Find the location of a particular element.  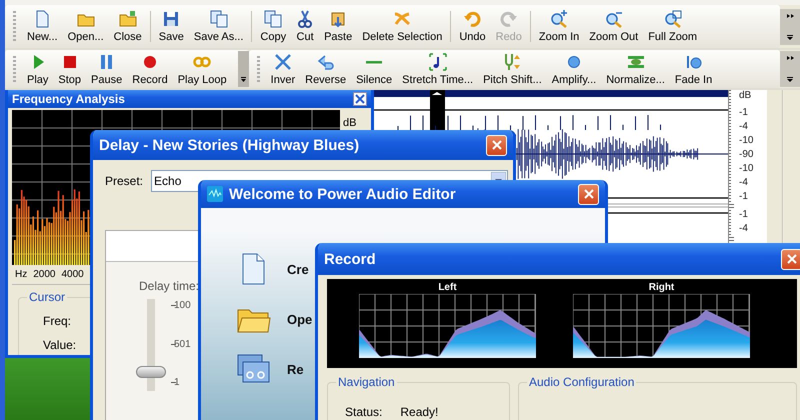

music-note-icon is located at coordinates (437, 61).